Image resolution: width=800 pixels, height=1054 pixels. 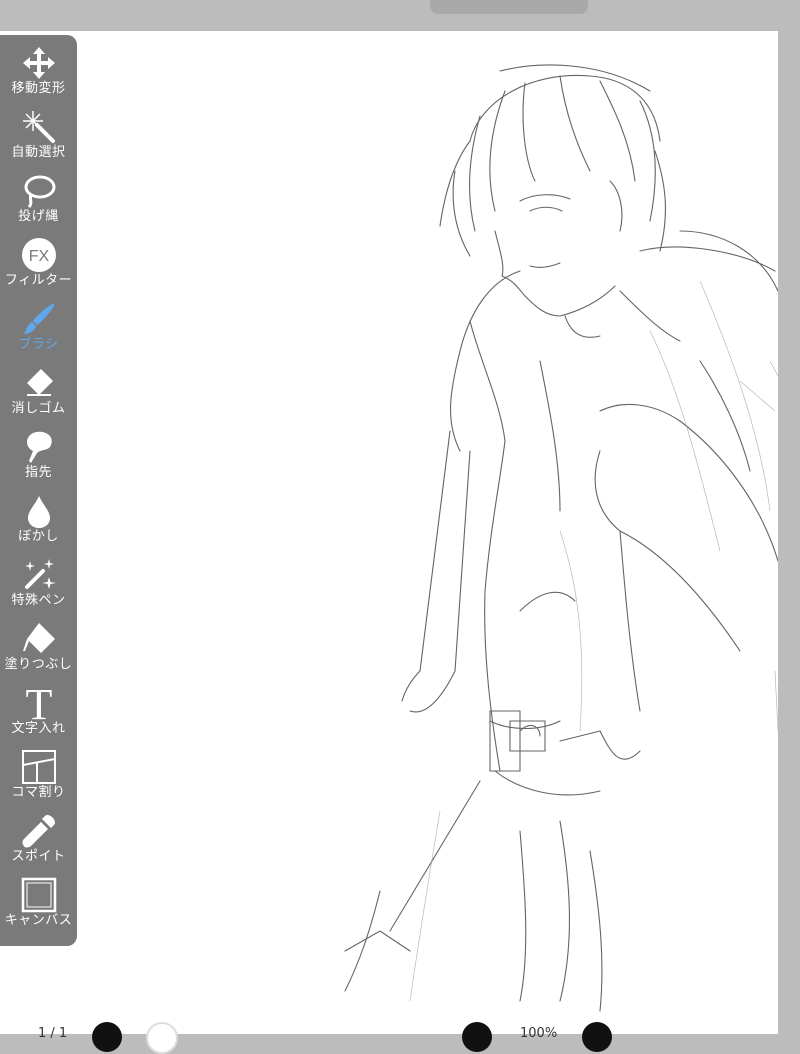 I want to click on sparkle-pen-icon, so click(x=39, y=575).